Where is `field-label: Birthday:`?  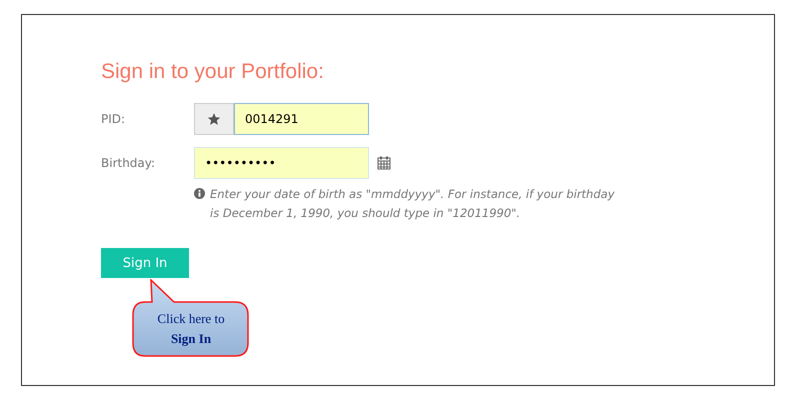
field-label: Birthday: is located at coordinates (128, 163).